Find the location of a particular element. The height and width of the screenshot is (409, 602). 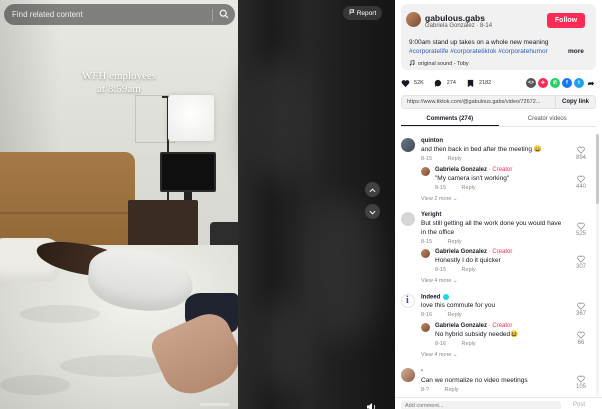

comment-like: 105 is located at coordinates (581, 382).